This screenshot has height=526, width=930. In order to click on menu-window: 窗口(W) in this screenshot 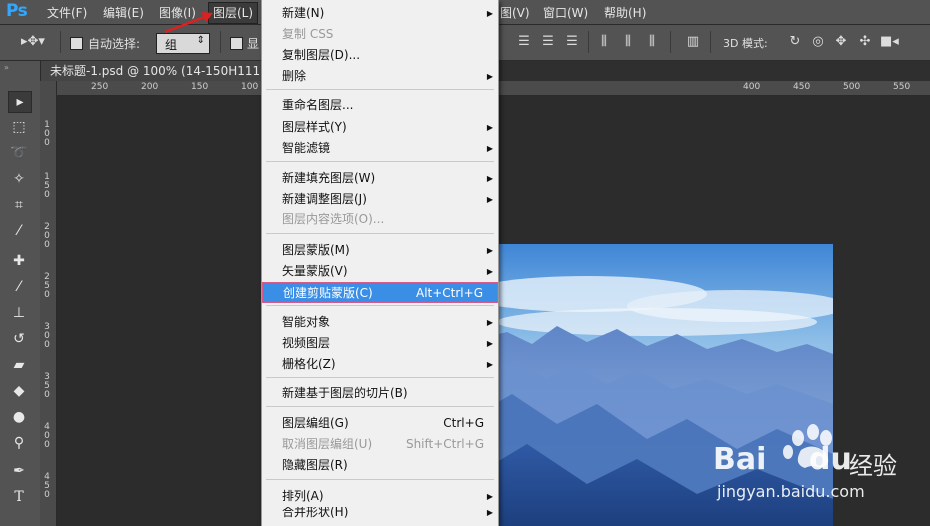, I will do `click(565, 12)`.